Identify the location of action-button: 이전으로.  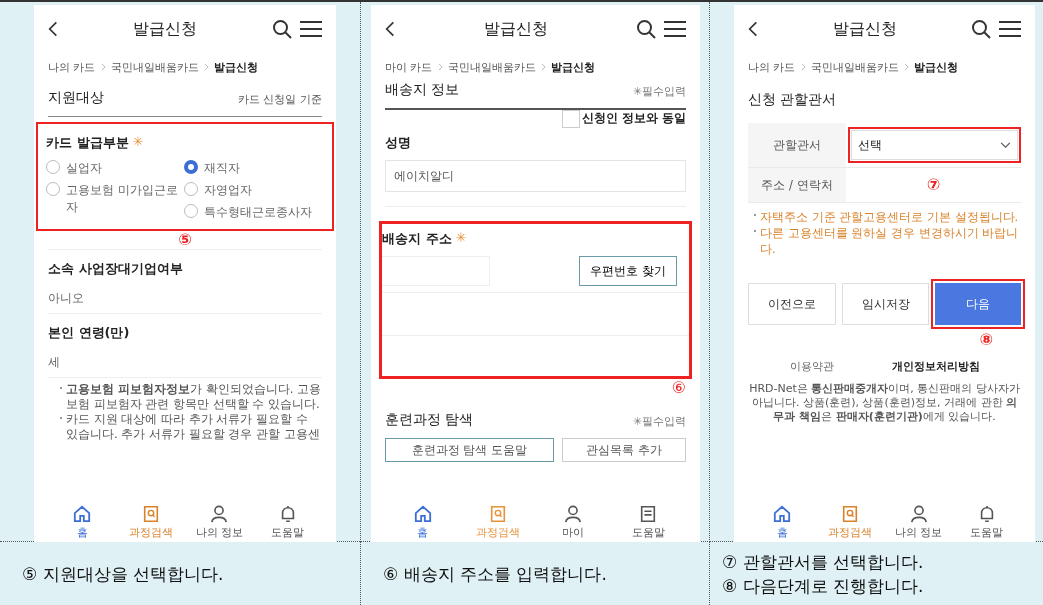
(792, 304).